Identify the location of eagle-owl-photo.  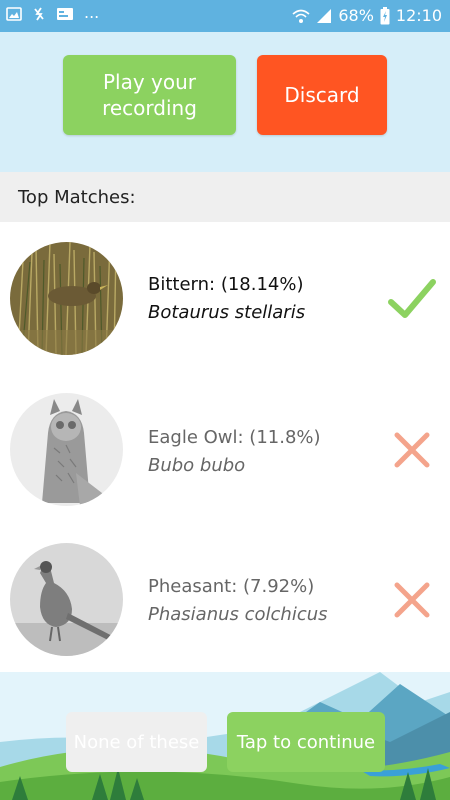
(66, 449).